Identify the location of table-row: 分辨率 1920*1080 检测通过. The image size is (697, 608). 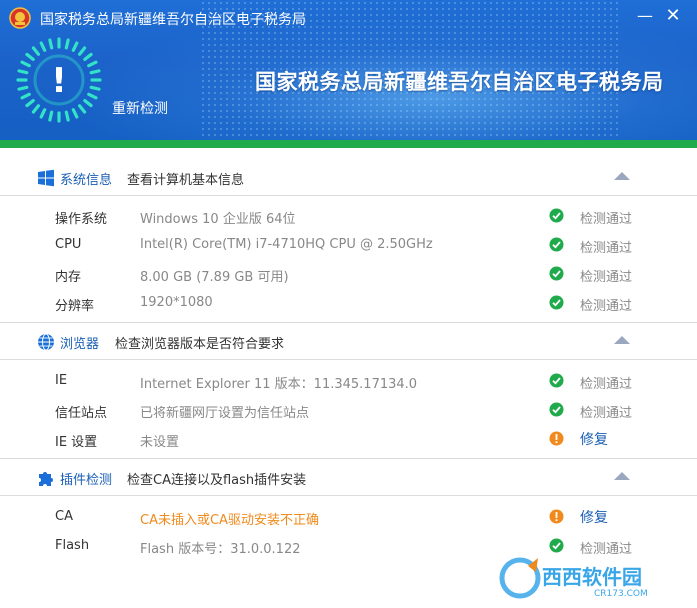
(348, 302).